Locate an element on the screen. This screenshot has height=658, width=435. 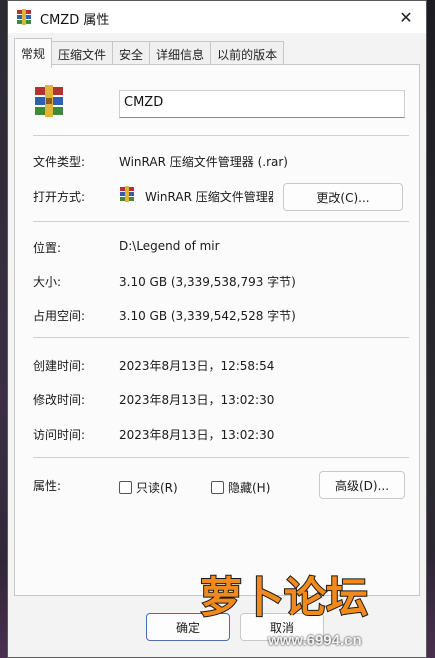
open-with-value: WinRAR 压缩文件管理器 is located at coordinates (209, 197).